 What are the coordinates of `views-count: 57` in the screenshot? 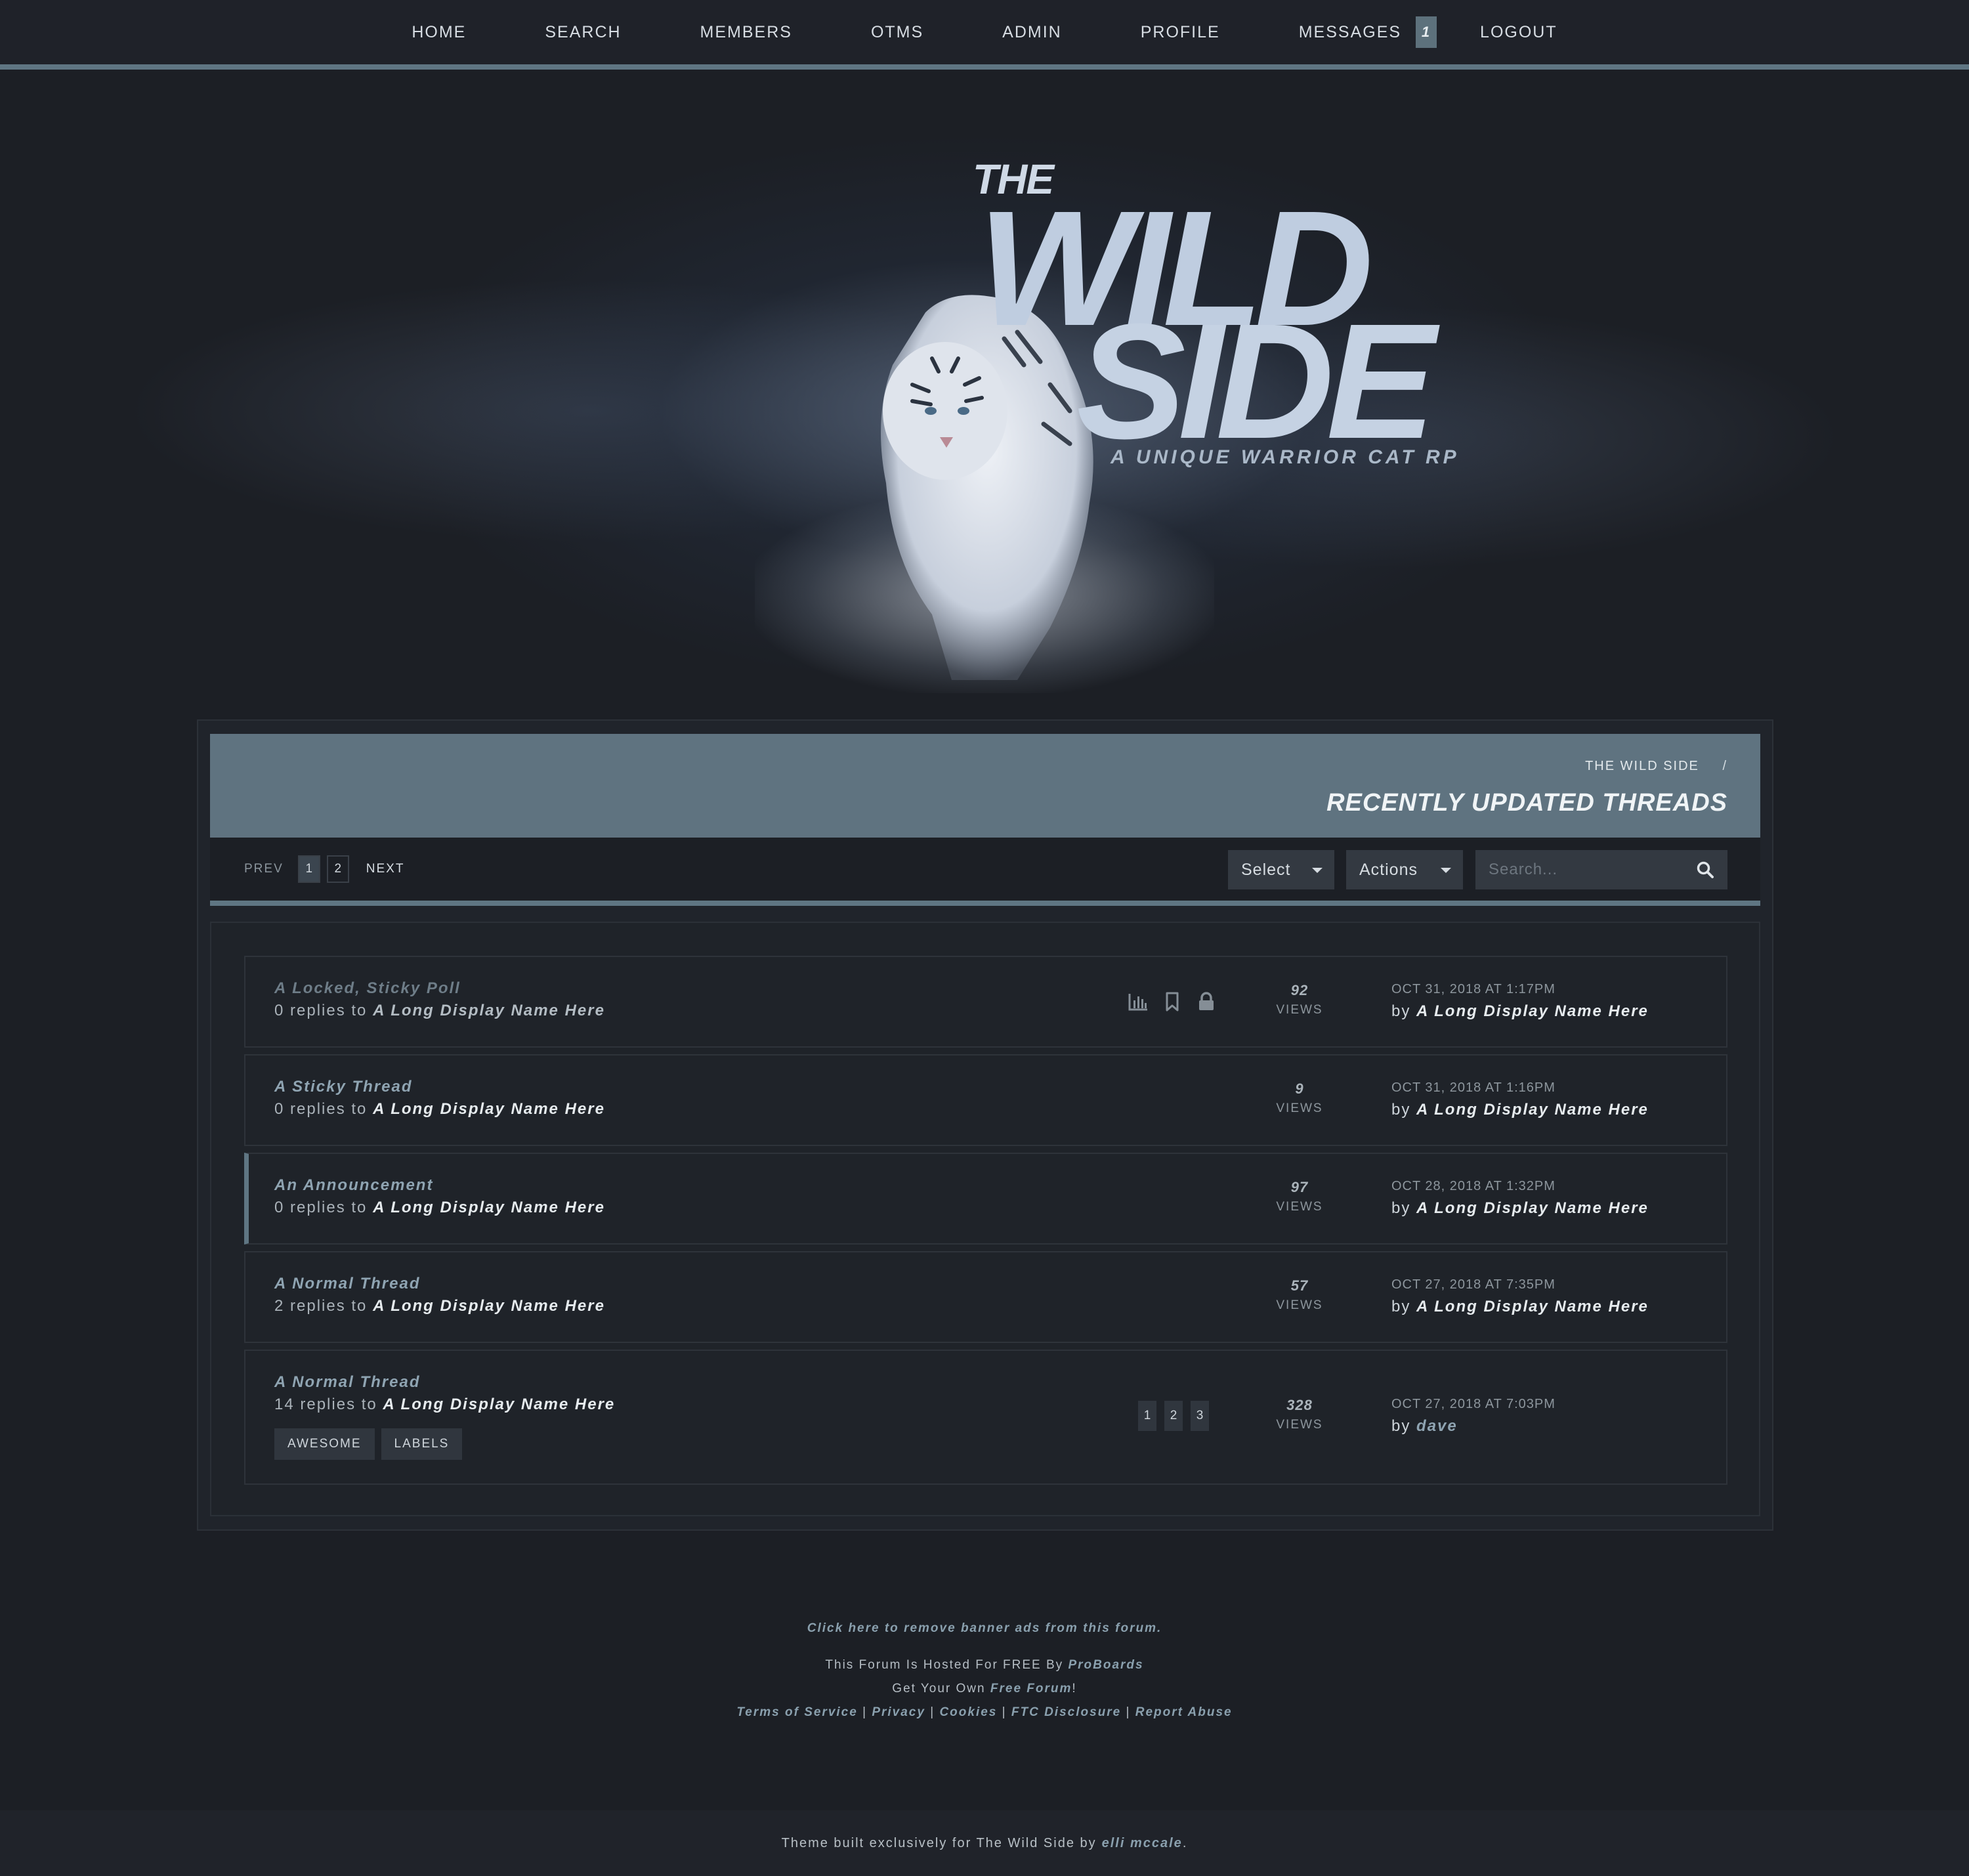 It's located at (1299, 1286).